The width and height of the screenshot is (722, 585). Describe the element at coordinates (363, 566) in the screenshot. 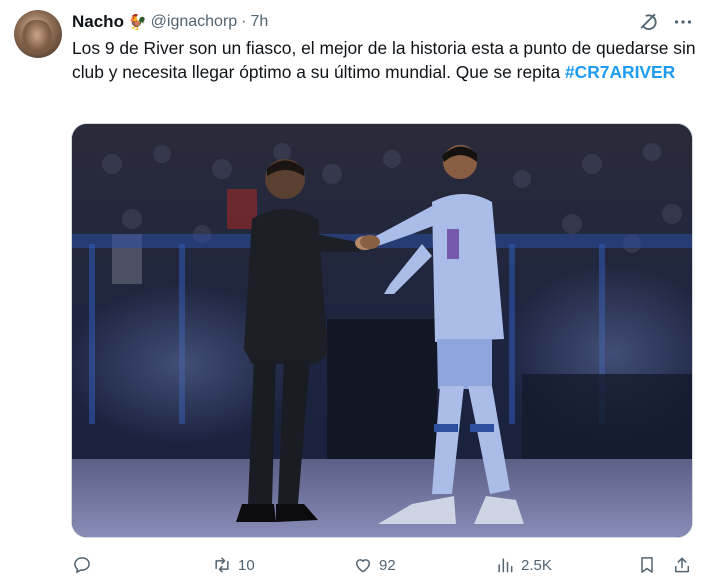

I see `heart-icon` at that location.